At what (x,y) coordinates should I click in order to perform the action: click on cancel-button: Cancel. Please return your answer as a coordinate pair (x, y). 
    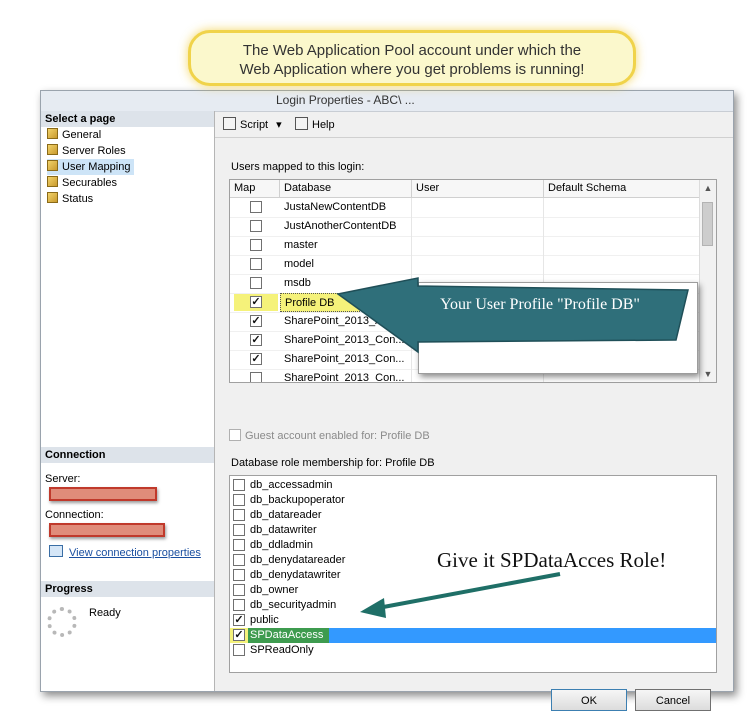
    Looking at the image, I should click on (673, 700).